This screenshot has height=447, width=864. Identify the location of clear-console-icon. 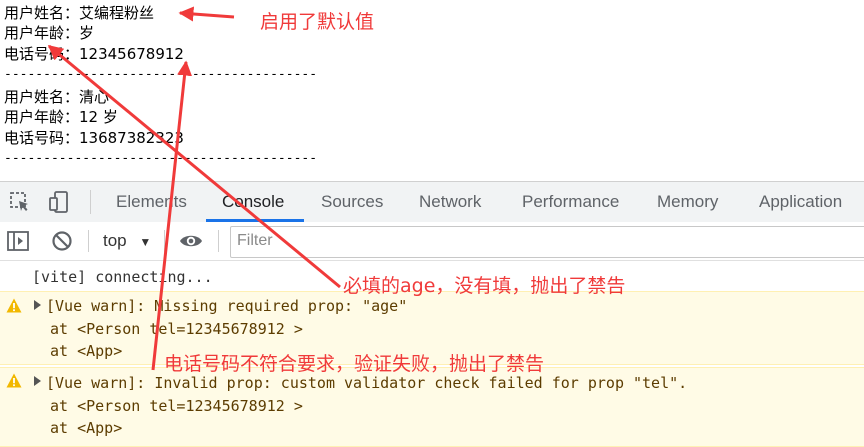
(62, 241).